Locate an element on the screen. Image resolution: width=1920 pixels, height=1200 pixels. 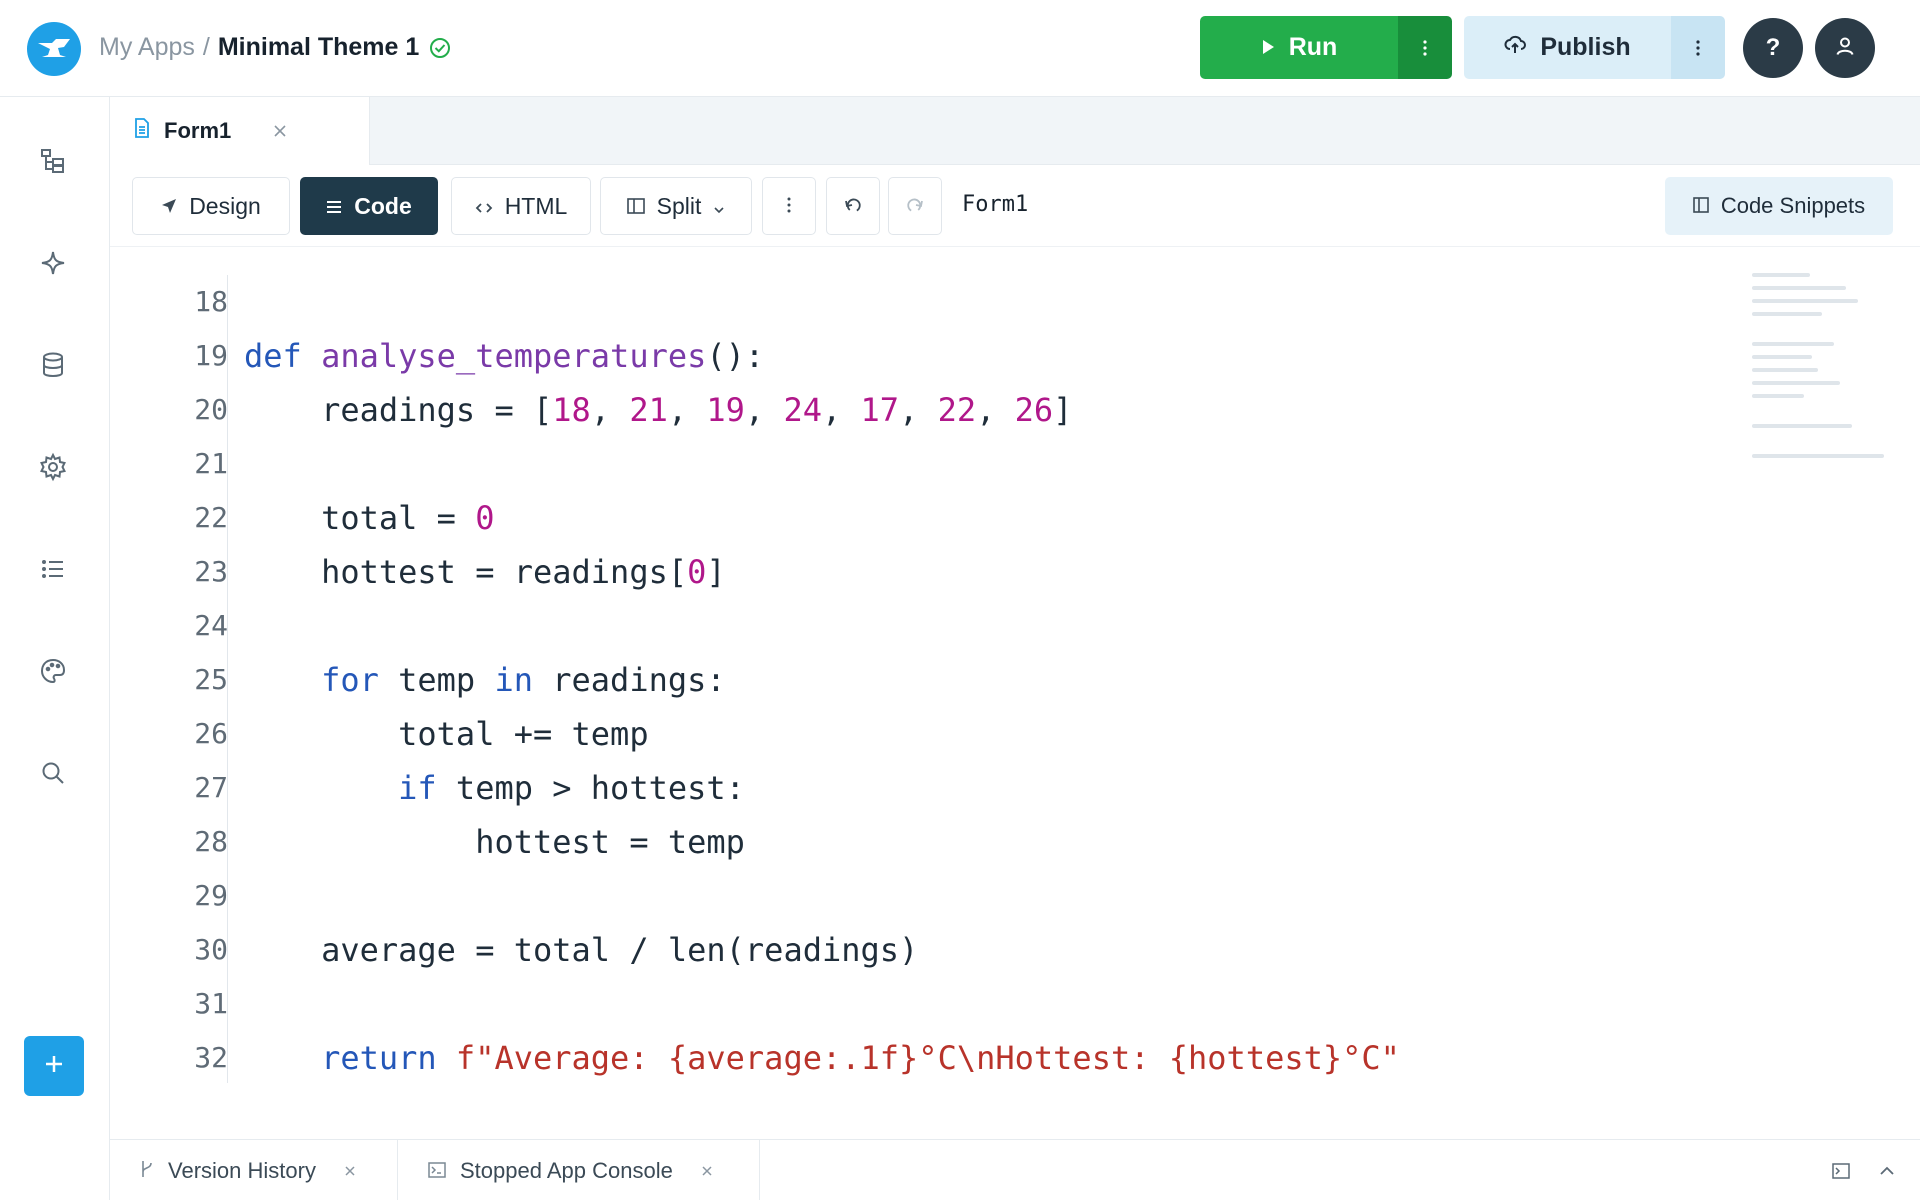
user-account-button is located at coordinates (1845, 48).